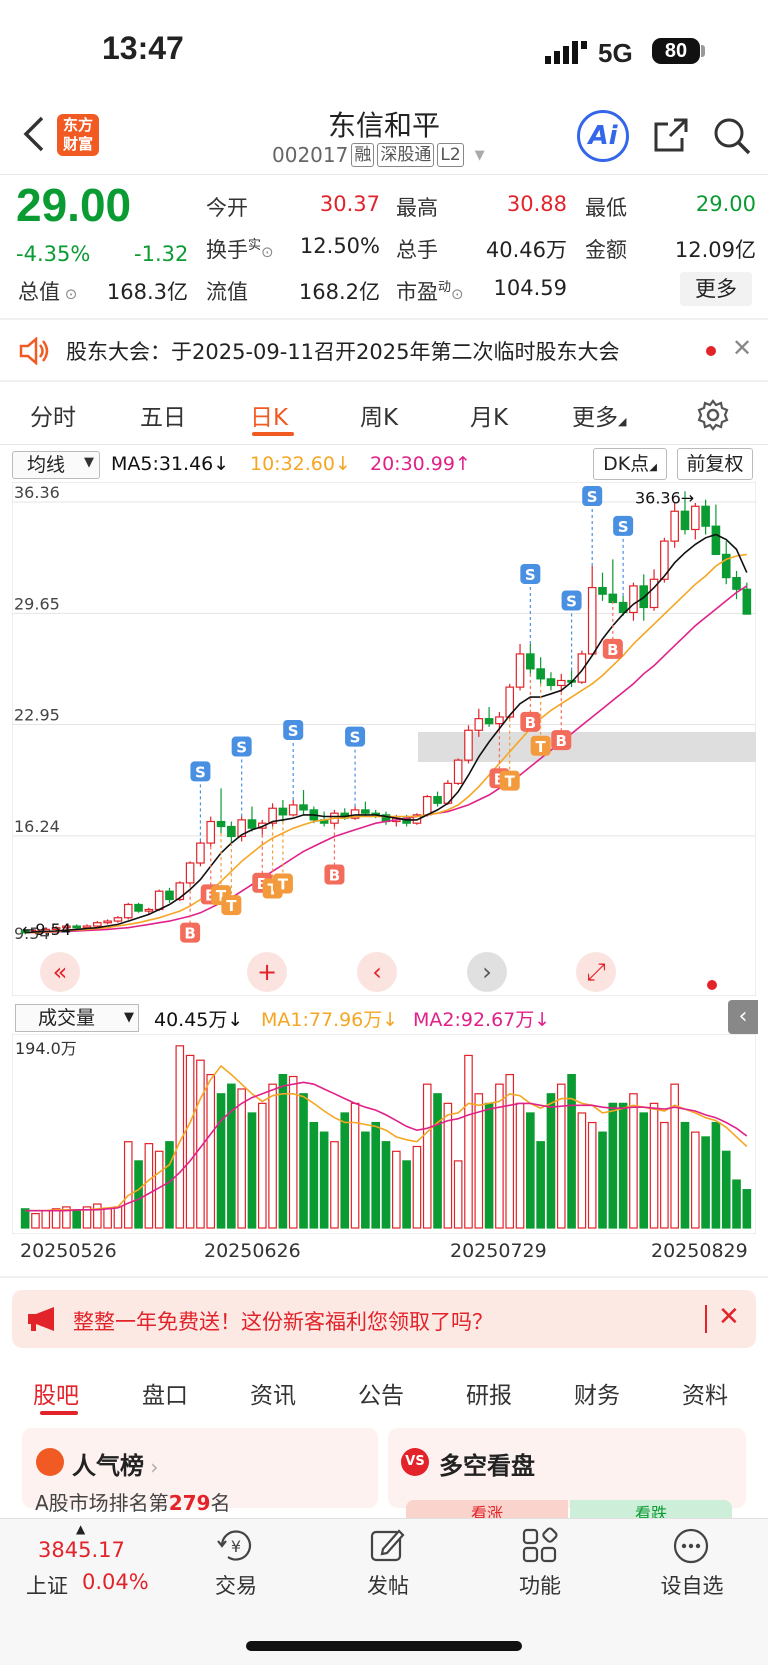  What do you see at coordinates (480, 155) in the screenshot?
I see `dropdown-icon: ▼` at bounding box center [480, 155].